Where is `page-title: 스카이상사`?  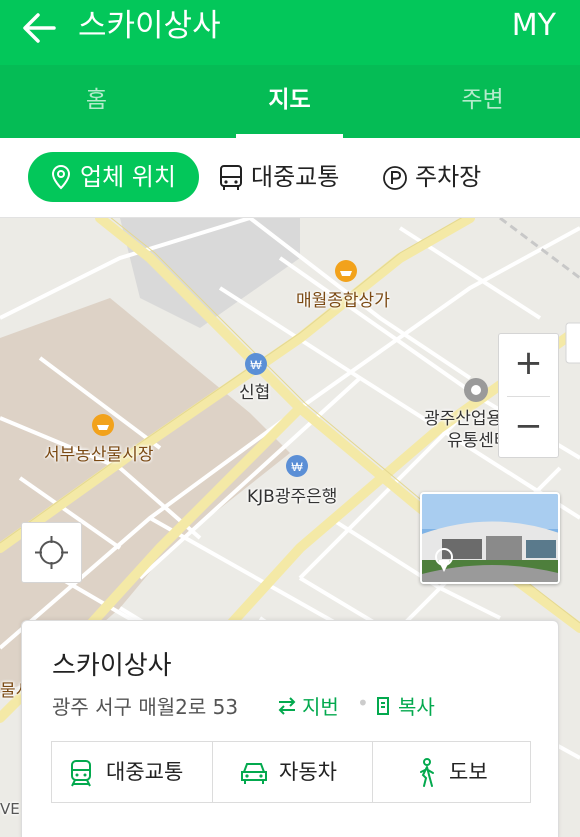 page-title: 스카이상사 is located at coordinates (149, 26).